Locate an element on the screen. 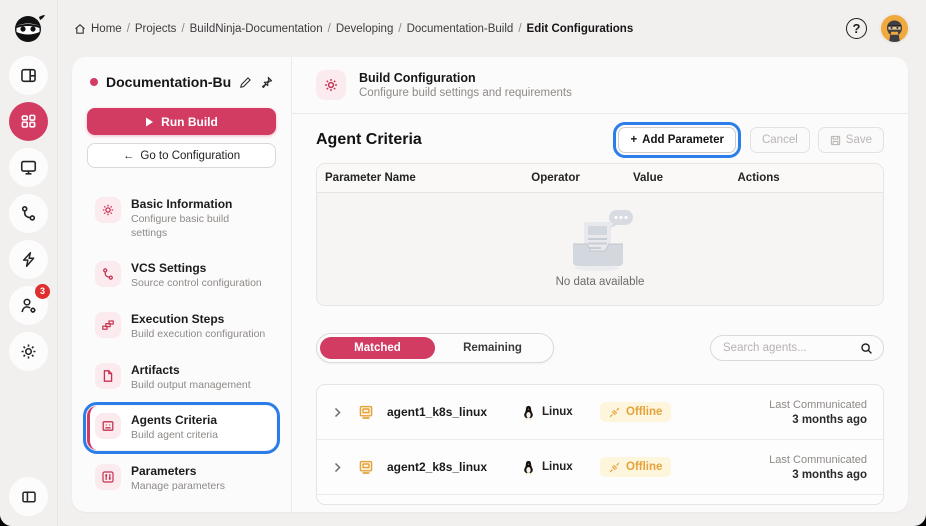 This screenshot has height=526, width=926. nav-desc: Build agent criteria is located at coordinates (174, 435).